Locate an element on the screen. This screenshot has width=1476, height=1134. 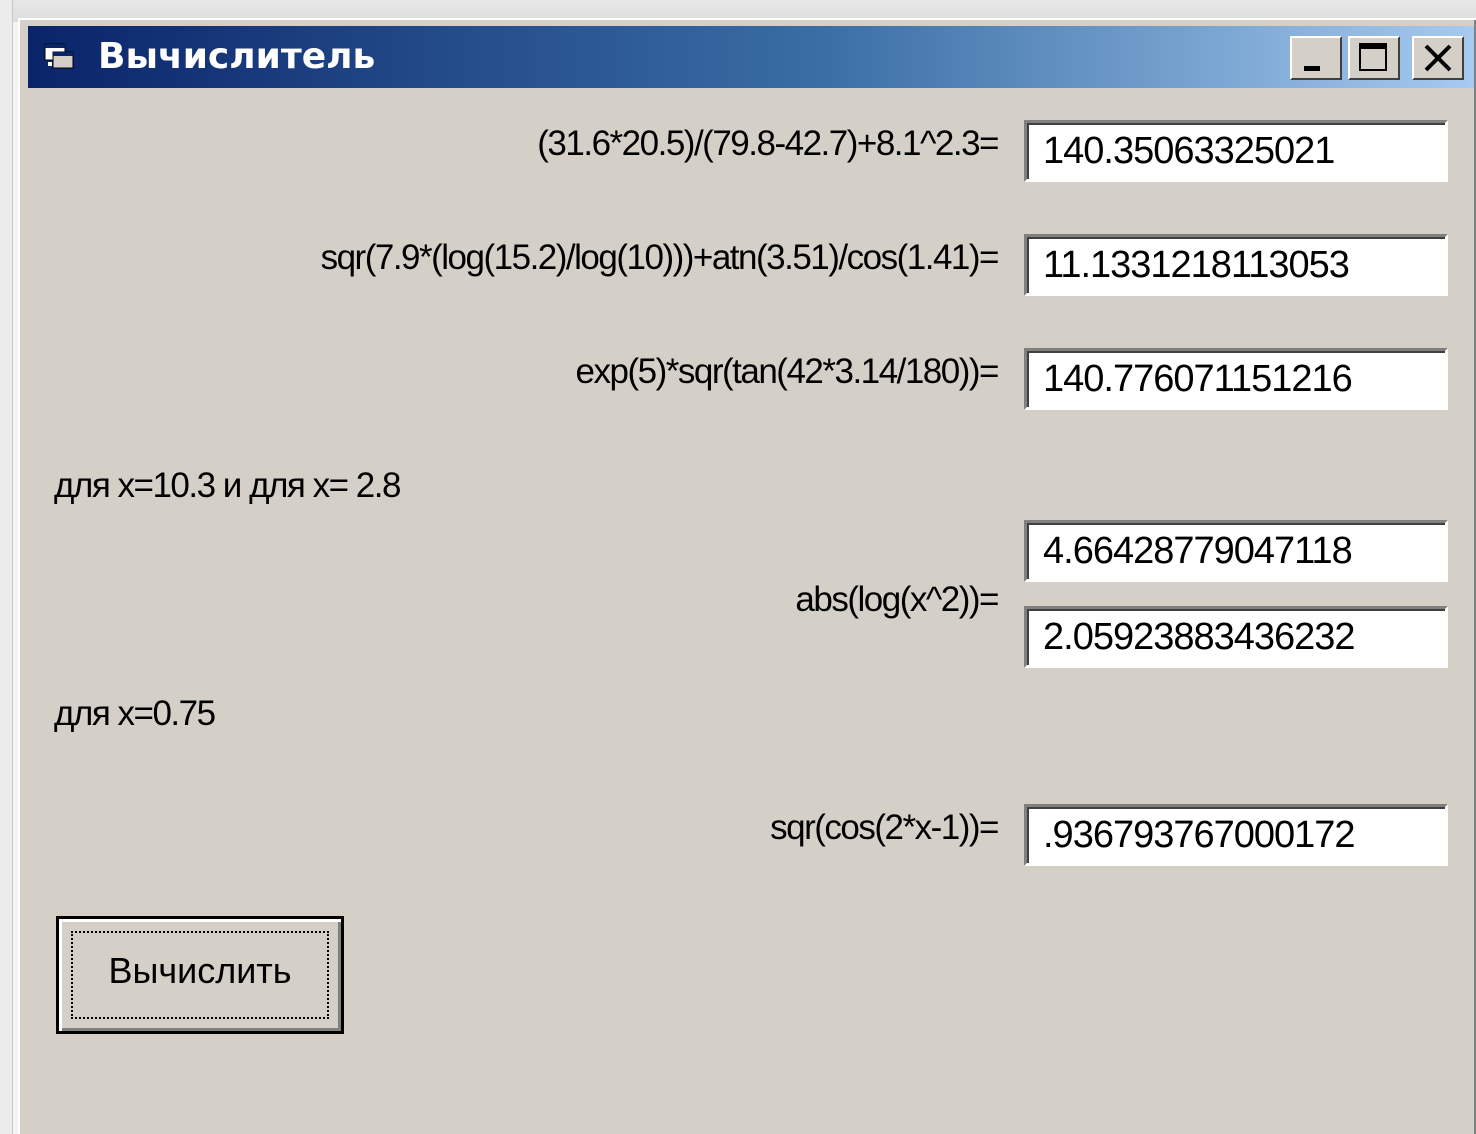
calculate-button: Вычислить is located at coordinates (200, 975).